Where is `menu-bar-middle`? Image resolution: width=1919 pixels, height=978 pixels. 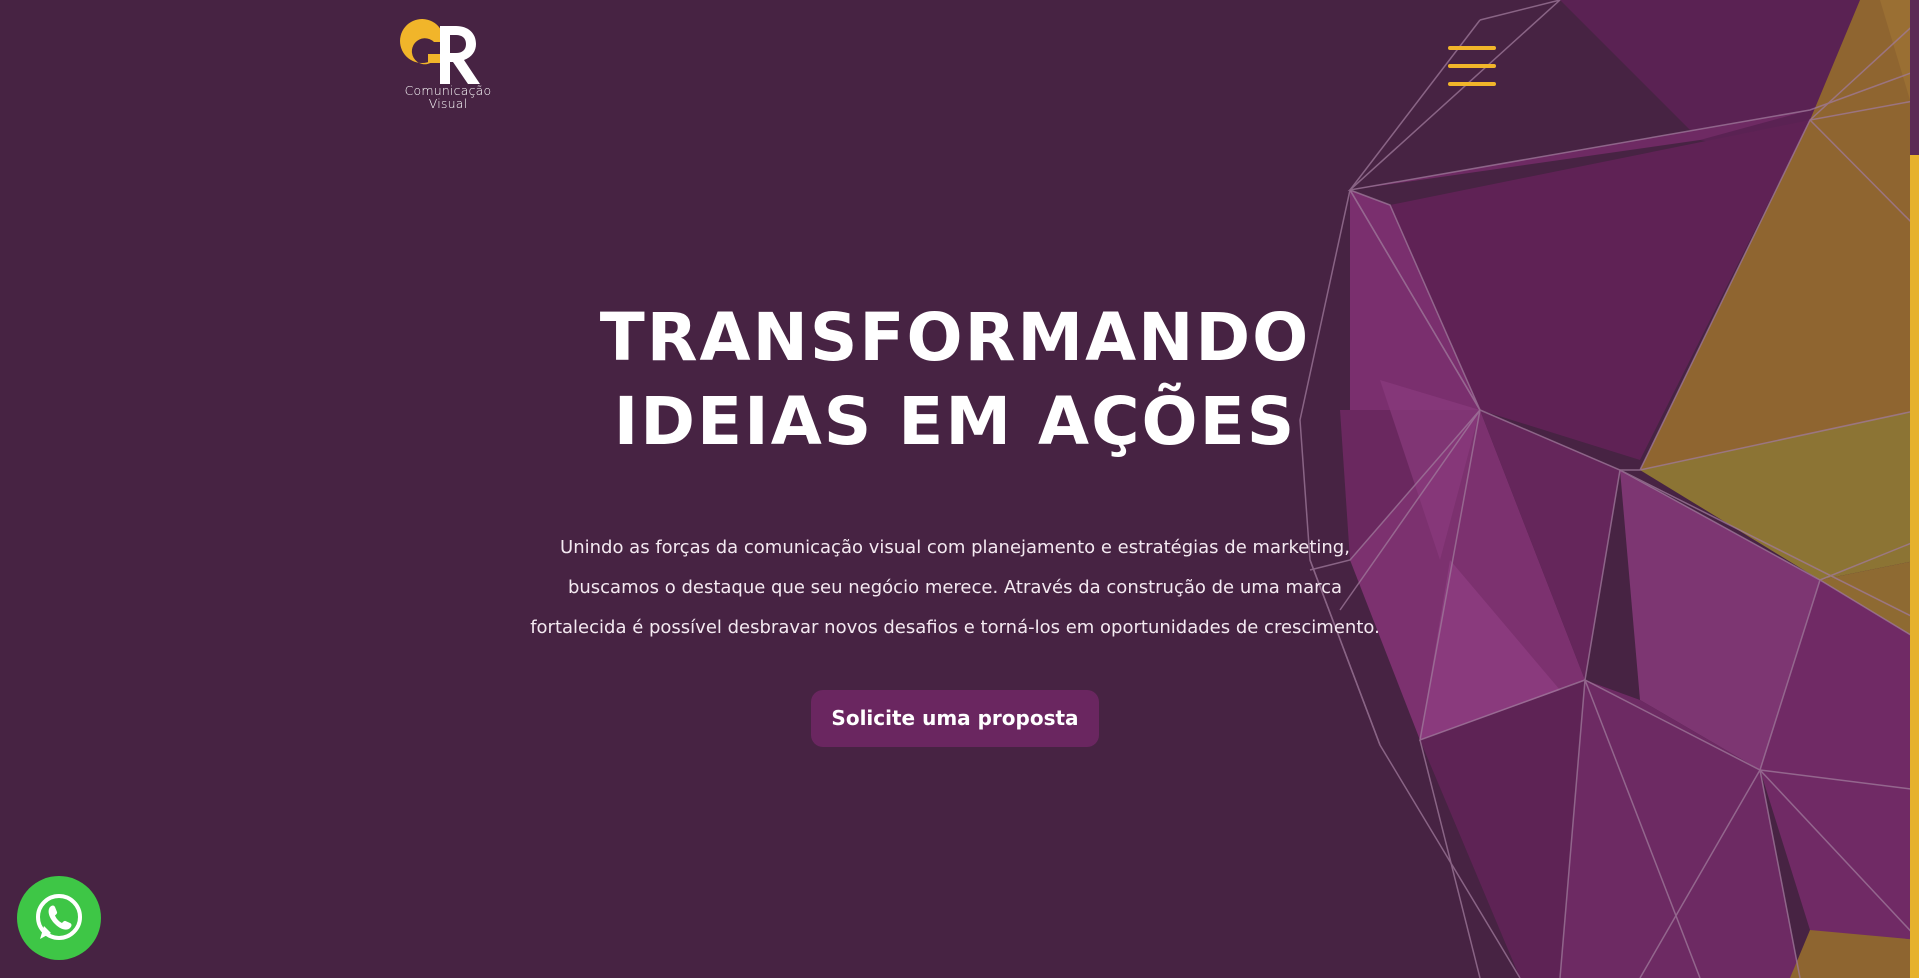 menu-bar-middle is located at coordinates (1472, 66).